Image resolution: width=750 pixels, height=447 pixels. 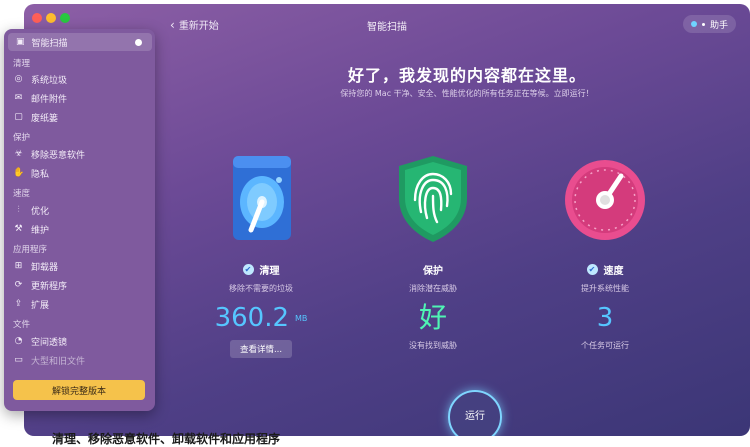 What do you see at coordinates (18, 117) in the screenshot?
I see `bin-icon: ▢` at bounding box center [18, 117].